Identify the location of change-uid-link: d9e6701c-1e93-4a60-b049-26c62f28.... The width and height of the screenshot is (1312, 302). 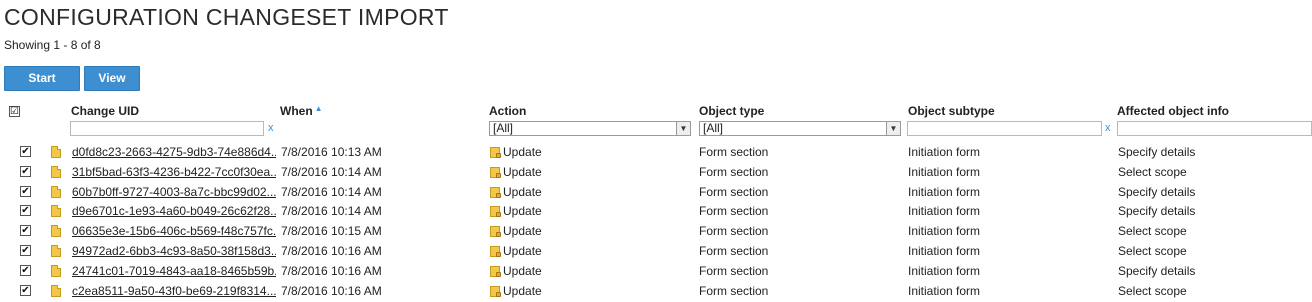
(174, 211).